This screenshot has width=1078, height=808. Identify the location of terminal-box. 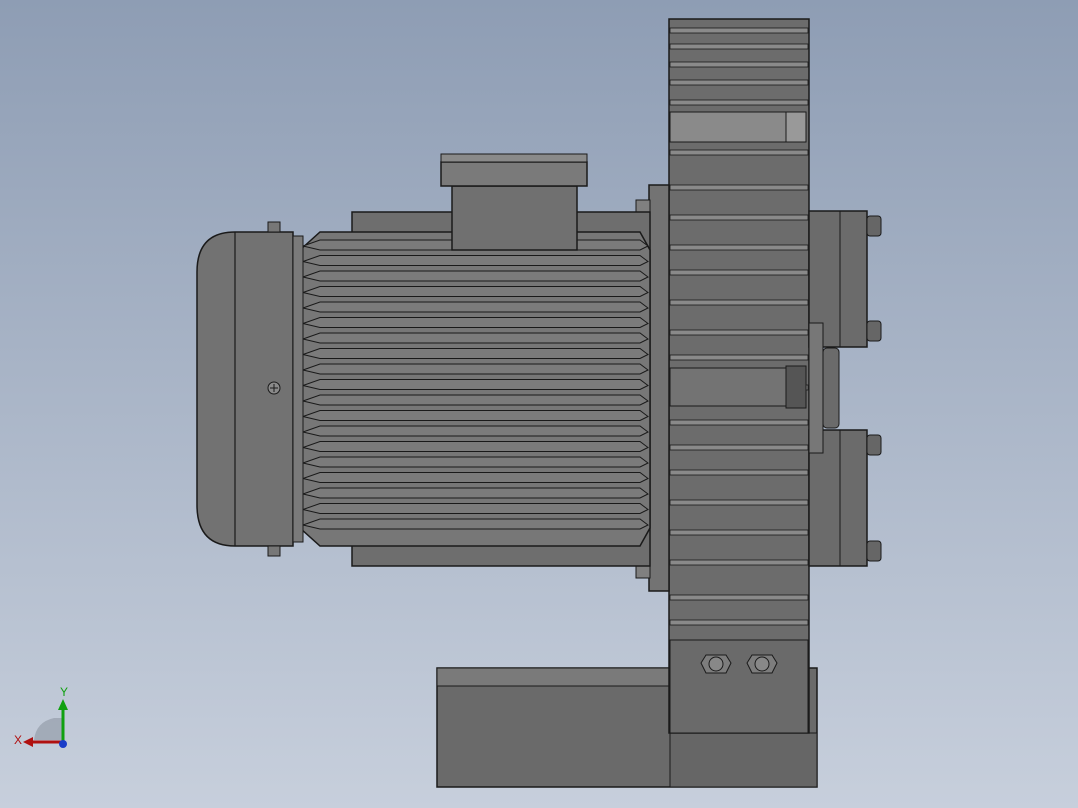
(514, 202).